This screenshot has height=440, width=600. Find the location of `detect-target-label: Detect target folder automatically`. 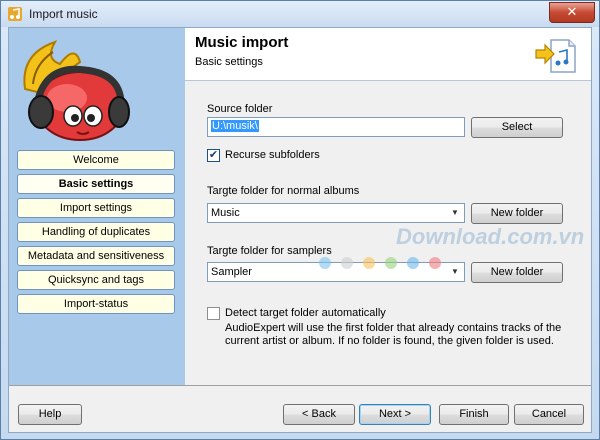

detect-target-label: Detect target folder automatically is located at coordinates (305, 313).